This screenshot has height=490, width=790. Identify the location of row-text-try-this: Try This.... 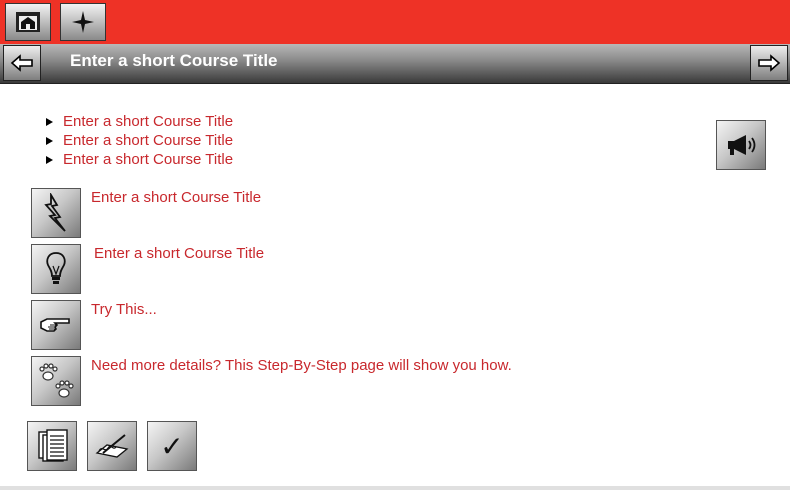
(124, 309).